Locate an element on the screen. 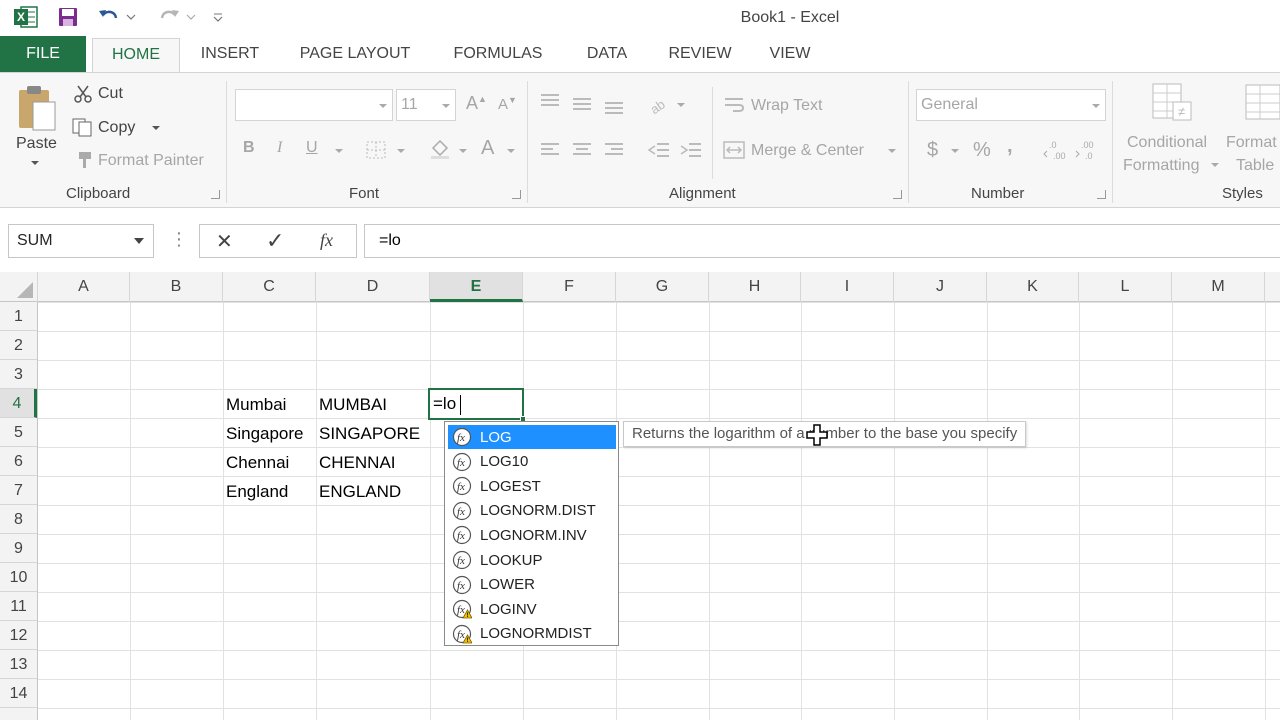 The image size is (1280, 720). row-header-13: 13 is located at coordinates (18, 664).